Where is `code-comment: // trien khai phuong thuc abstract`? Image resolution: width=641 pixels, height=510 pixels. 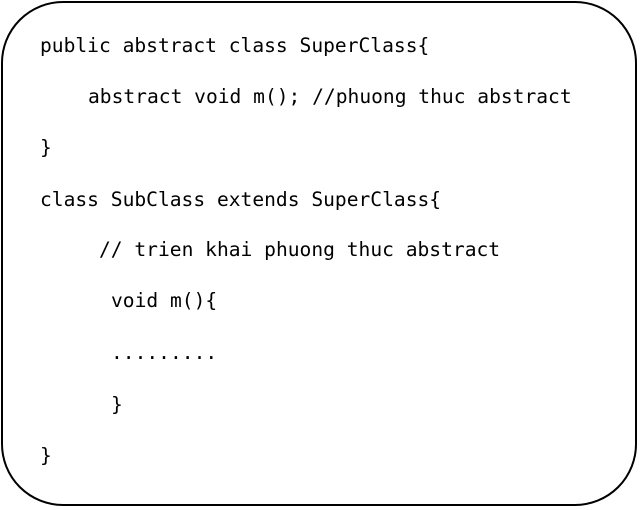
code-comment: // trien khai phuong thuc abstract is located at coordinates (300, 249).